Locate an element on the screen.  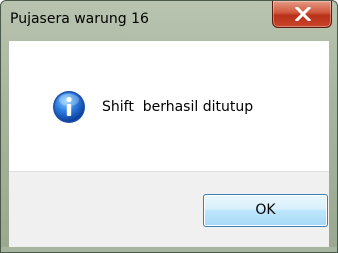
close-icon is located at coordinates (303, 14).